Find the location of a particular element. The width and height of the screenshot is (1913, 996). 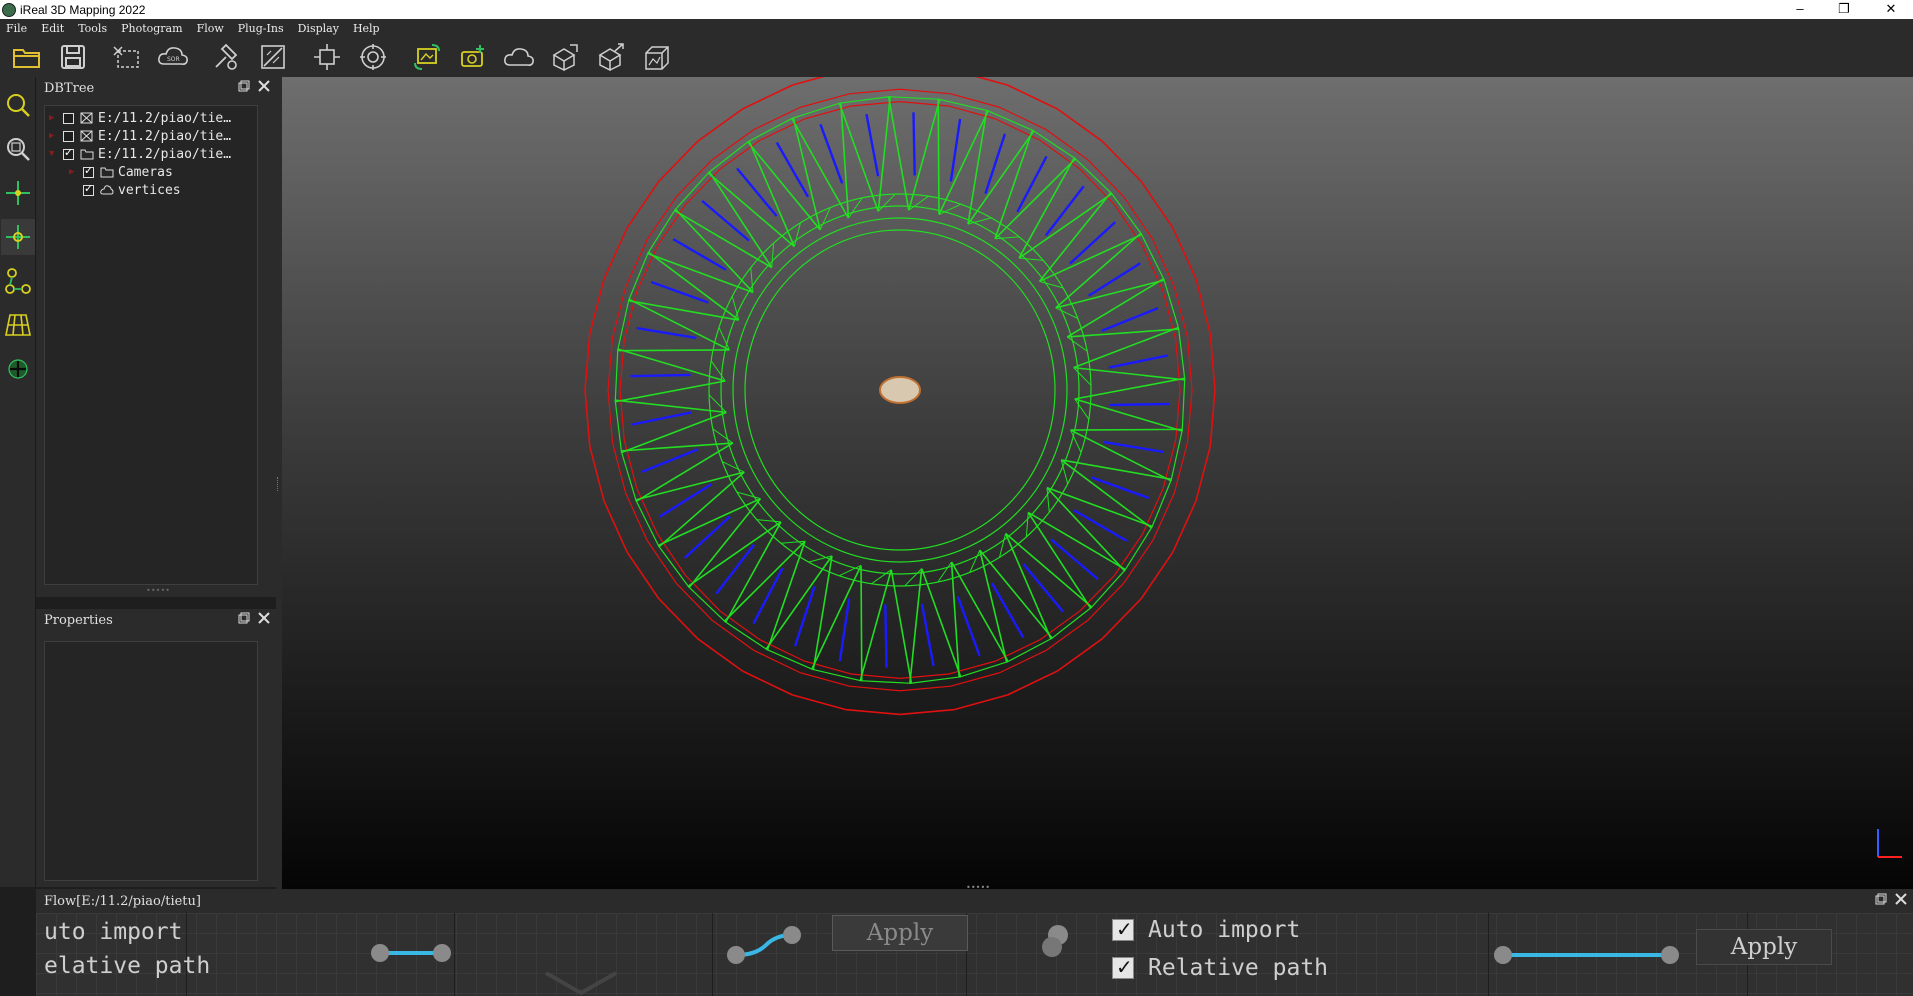

zoom-icon is located at coordinates (18, 105).